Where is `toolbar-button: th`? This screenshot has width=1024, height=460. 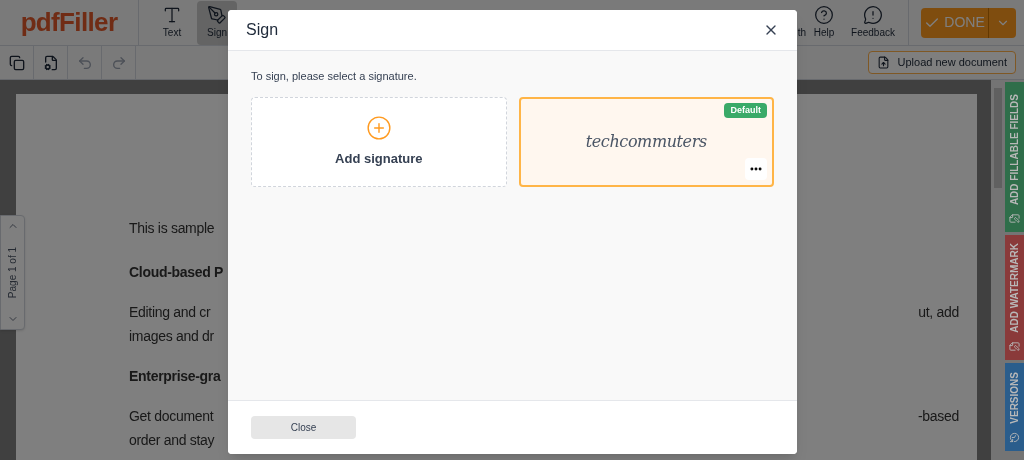 toolbar-button: th is located at coordinates (796, 22).